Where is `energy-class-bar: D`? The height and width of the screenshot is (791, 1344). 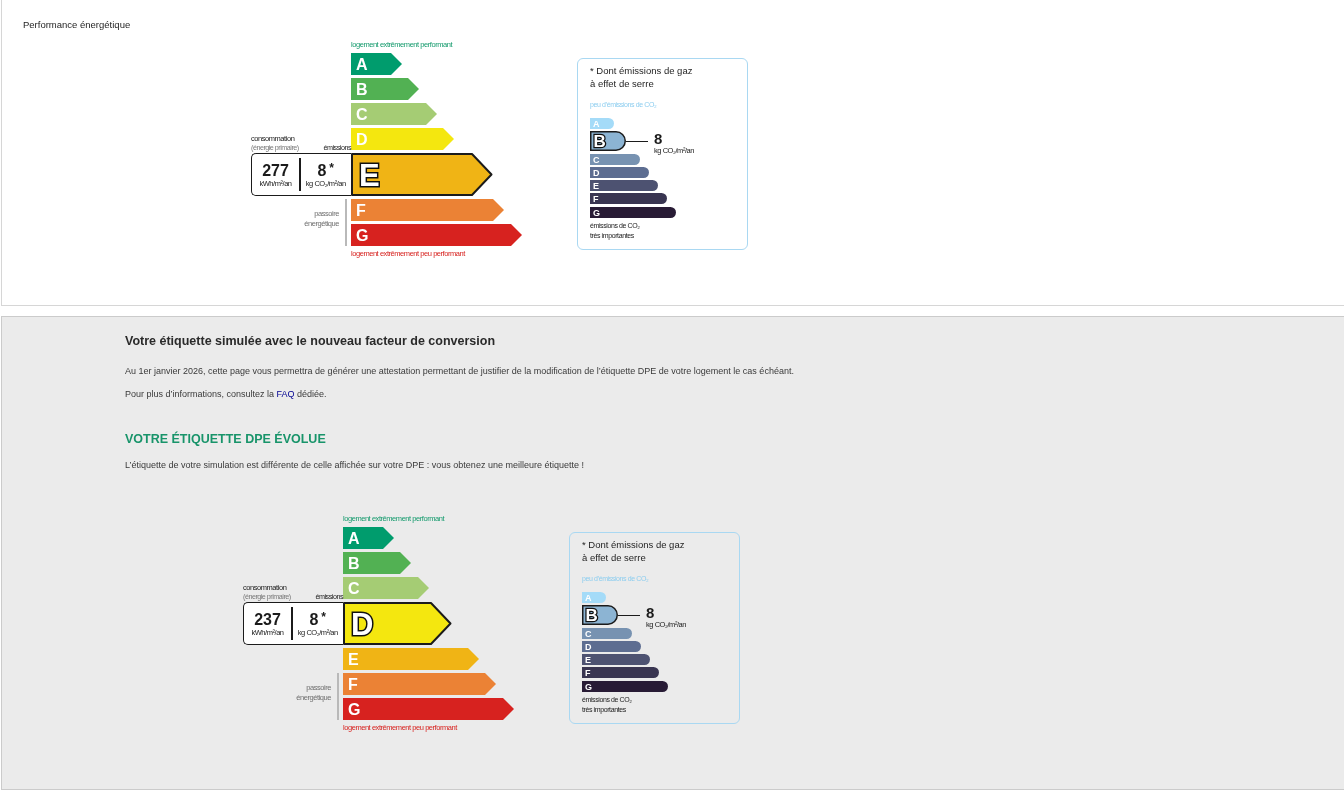
energy-class-bar: D is located at coordinates (402, 139).